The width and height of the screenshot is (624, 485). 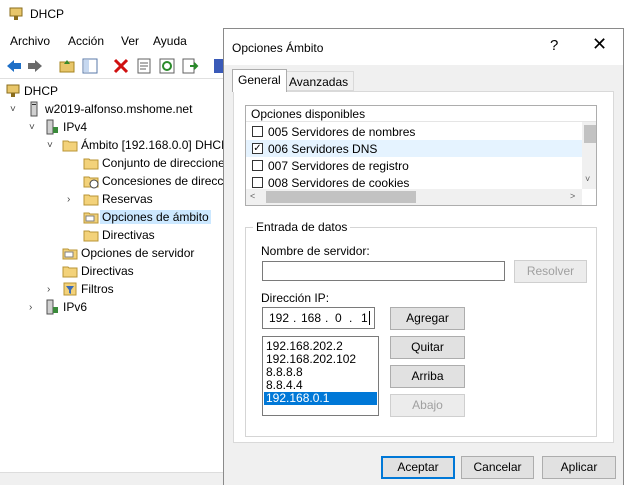 I want to click on ipv4-icon, so click(x=52, y=127).